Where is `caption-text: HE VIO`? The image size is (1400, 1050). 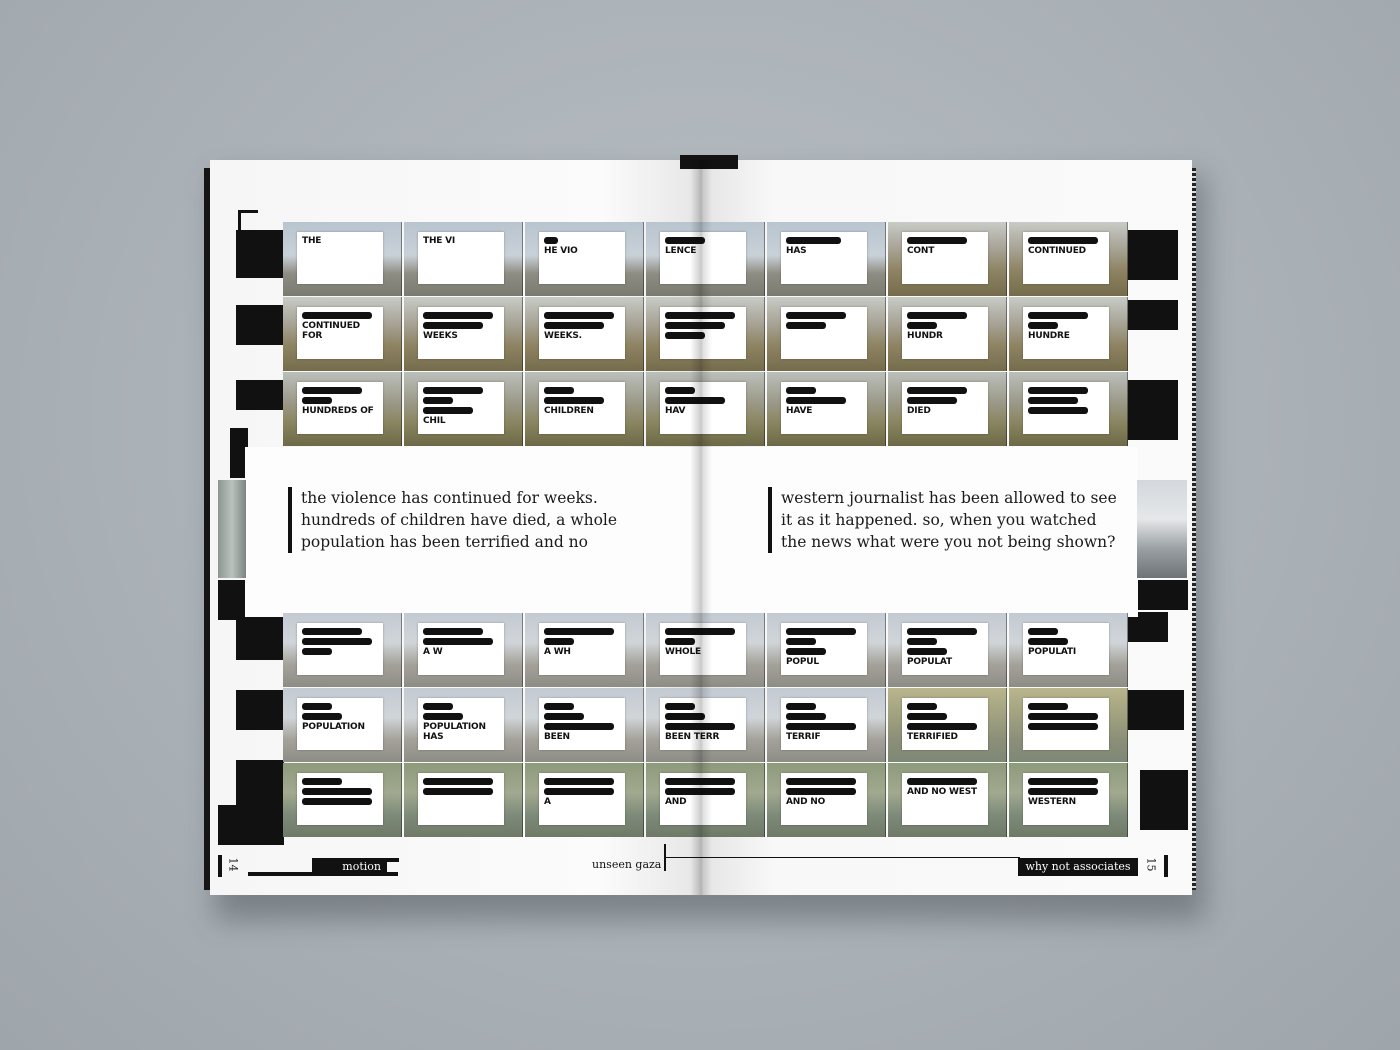 caption-text: HE VIO is located at coordinates (561, 251).